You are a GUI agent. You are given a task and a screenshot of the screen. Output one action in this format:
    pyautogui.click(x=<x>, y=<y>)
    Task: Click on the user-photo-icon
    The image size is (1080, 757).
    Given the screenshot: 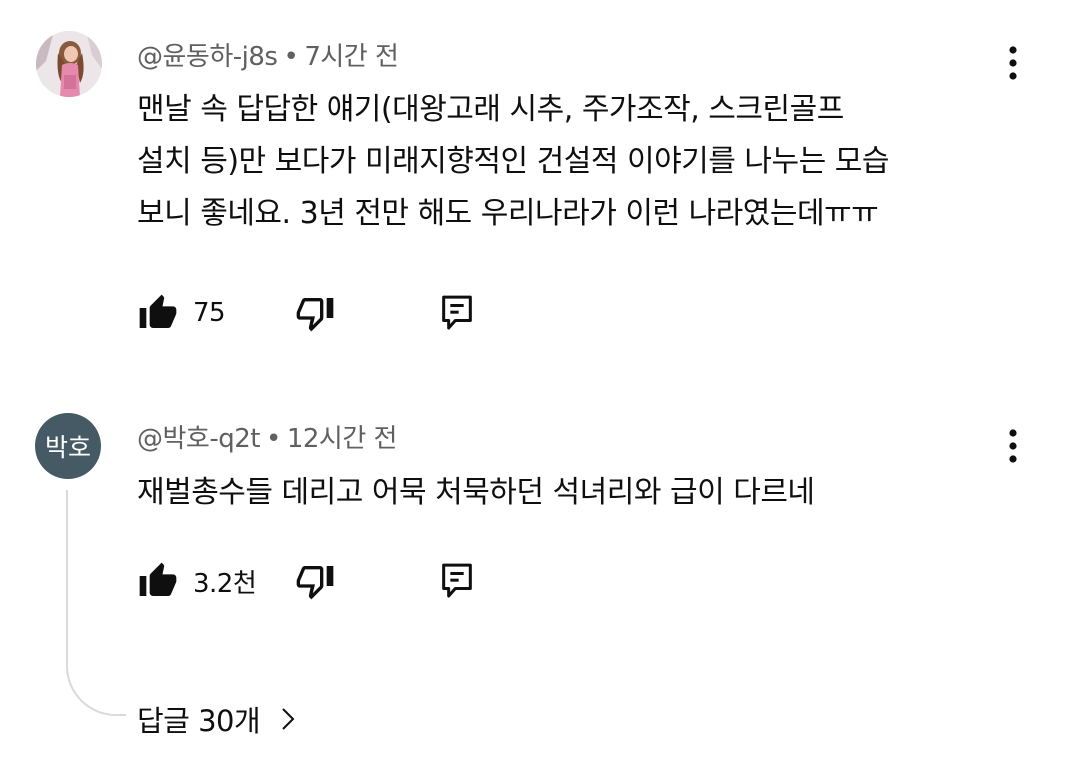 What is the action you would take?
    pyautogui.click(x=69, y=64)
    